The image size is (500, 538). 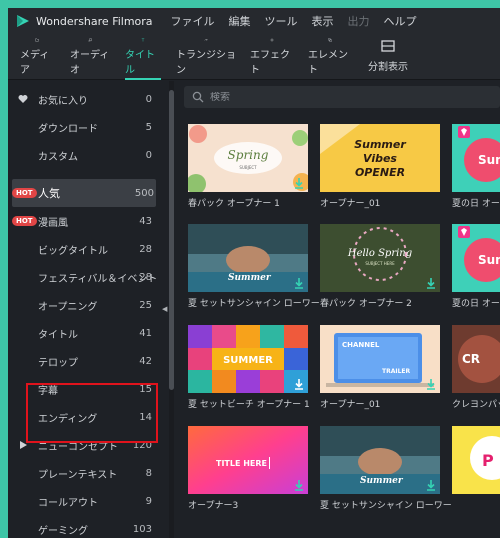 What do you see at coordinates (323, 21) in the screenshot?
I see `menu-view: 表示` at bounding box center [323, 21].